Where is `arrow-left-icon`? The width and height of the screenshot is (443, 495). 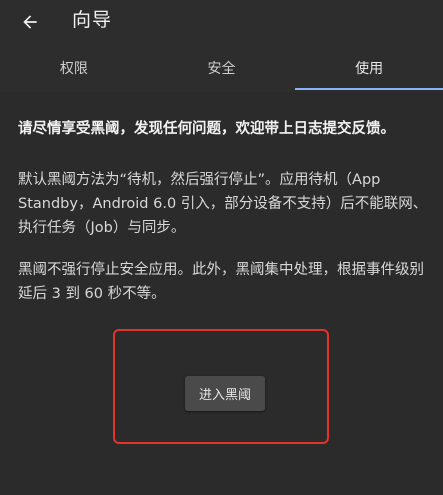 arrow-left-icon is located at coordinates (30, 22).